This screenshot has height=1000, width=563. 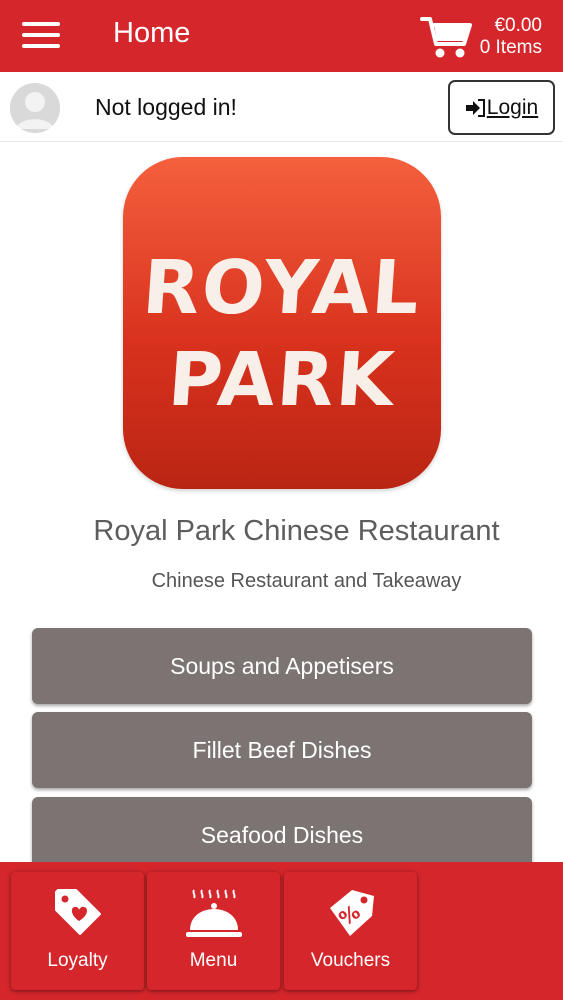 I want to click on bottom-navigation: Loyalty Menu % Vouchers, so click(x=281, y=931).